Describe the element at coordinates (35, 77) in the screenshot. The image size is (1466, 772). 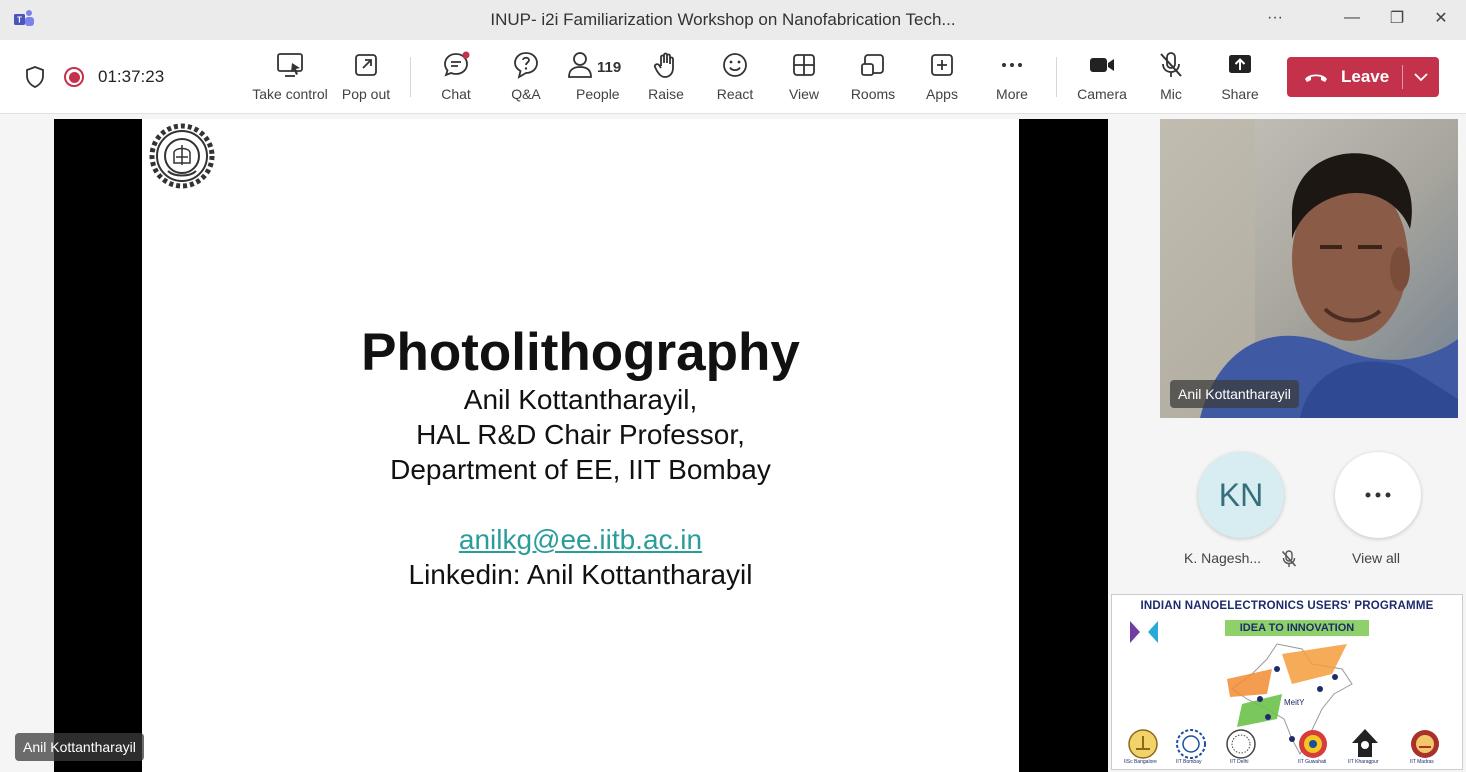
I see `shield-icon` at that location.